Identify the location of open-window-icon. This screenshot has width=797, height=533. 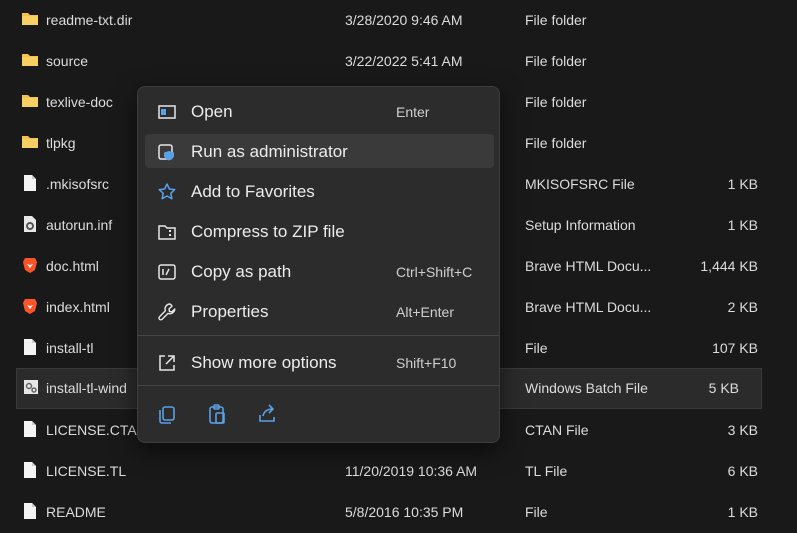
(167, 112).